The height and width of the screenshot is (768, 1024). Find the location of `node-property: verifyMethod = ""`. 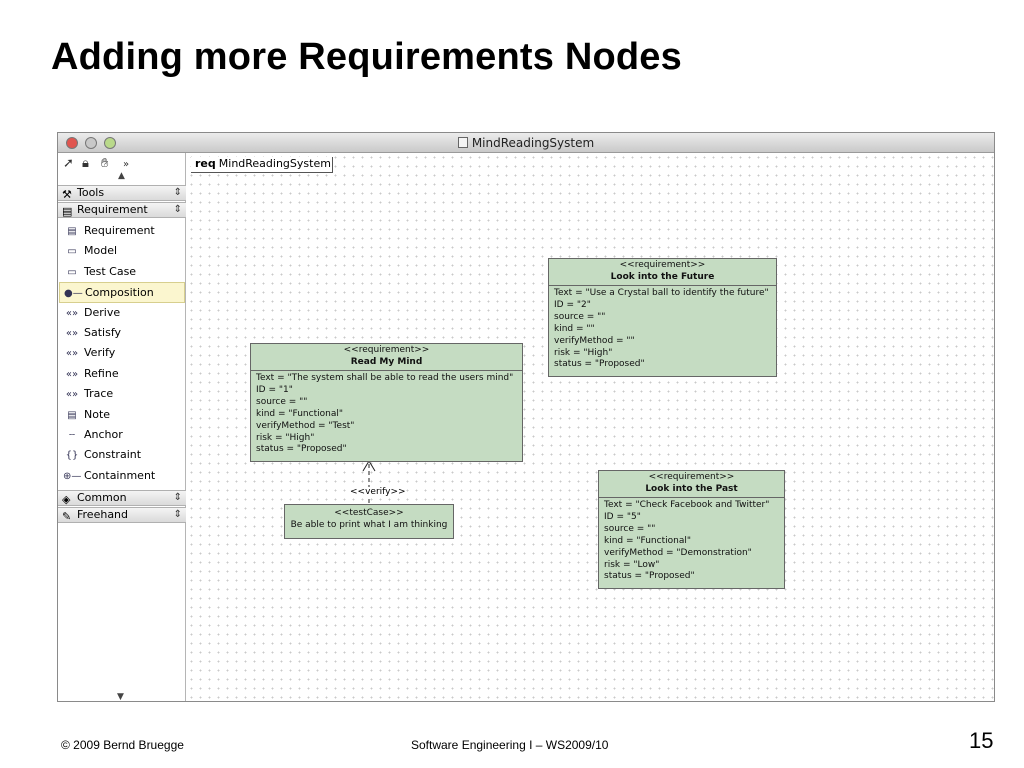

node-property: verifyMethod = "" is located at coordinates (594, 340).